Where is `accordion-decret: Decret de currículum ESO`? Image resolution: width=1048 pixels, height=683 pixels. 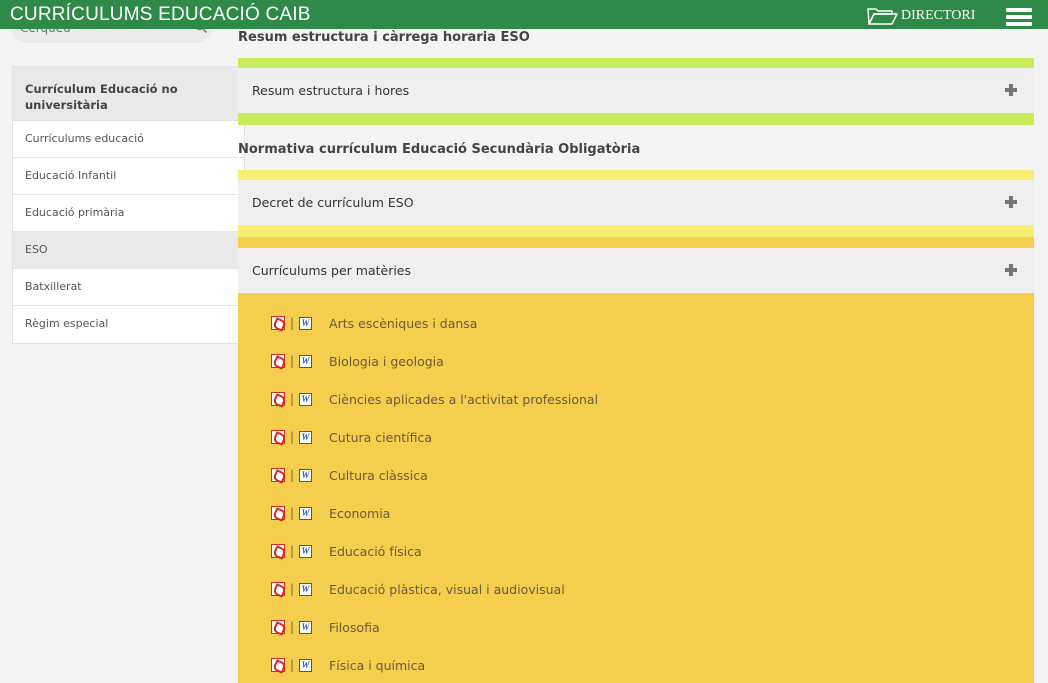 accordion-decret: Decret de currículum ESO is located at coordinates (636, 202).